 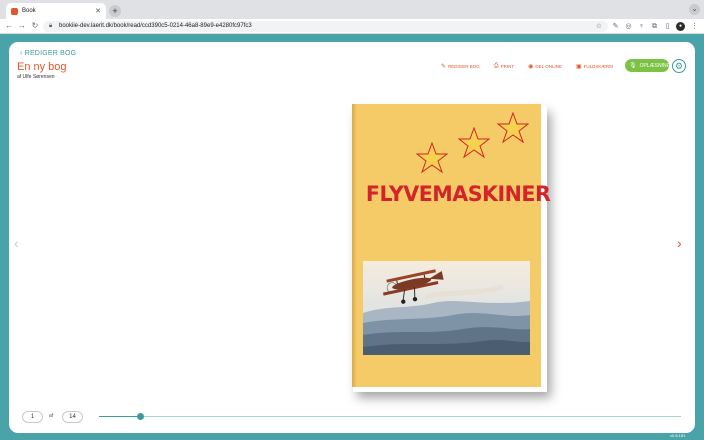 What do you see at coordinates (598, 66) in the screenshot?
I see `fullscreen-label: FULDSKÆRM` at bounding box center [598, 66].